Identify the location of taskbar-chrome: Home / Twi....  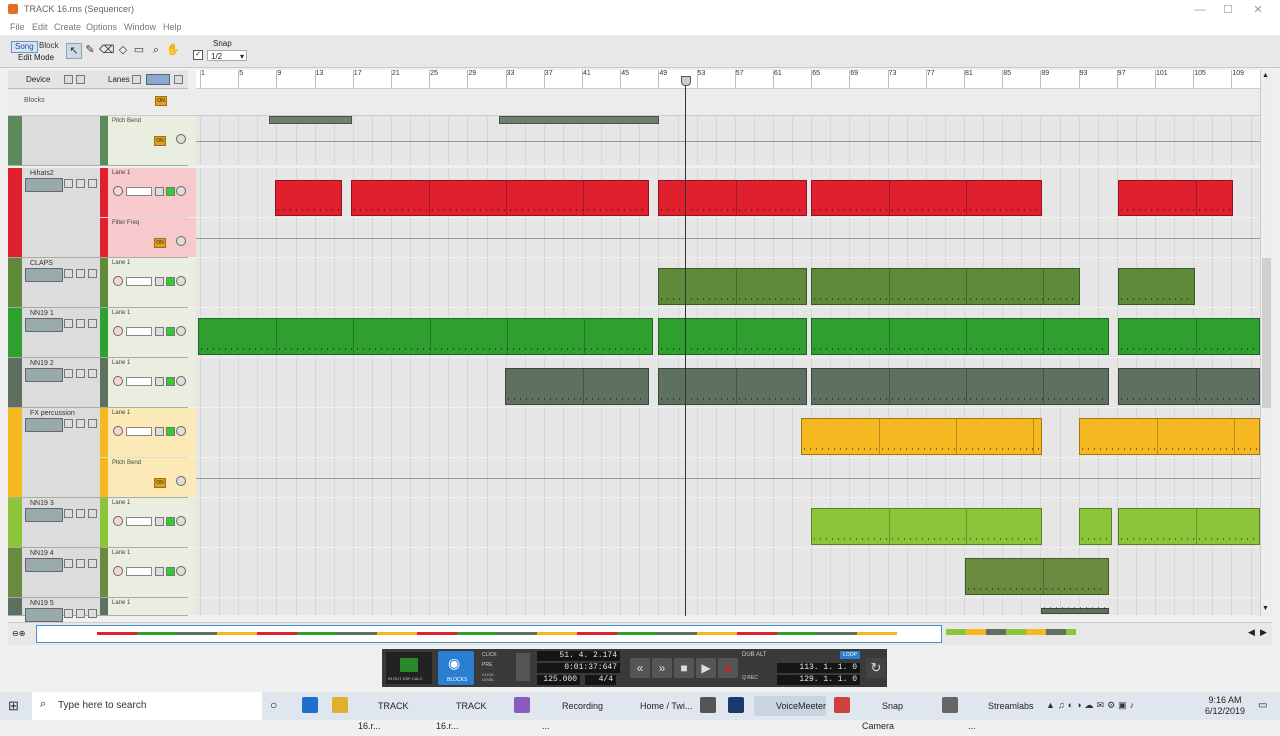
(657, 706).